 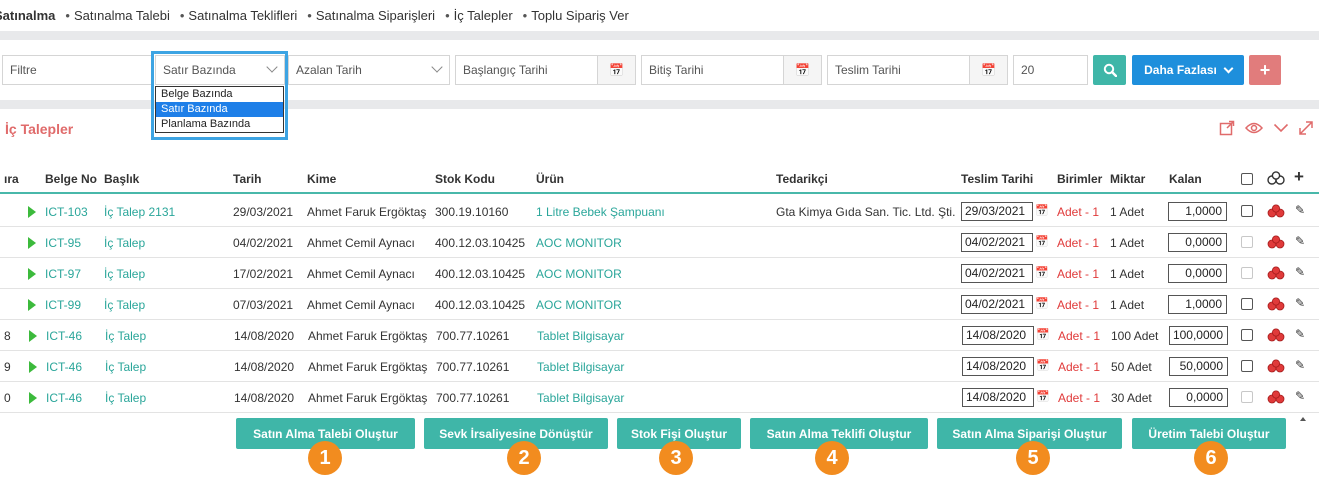 I want to click on start-date-input: Başlangıç Tarihi 📅, so click(x=545, y=70).